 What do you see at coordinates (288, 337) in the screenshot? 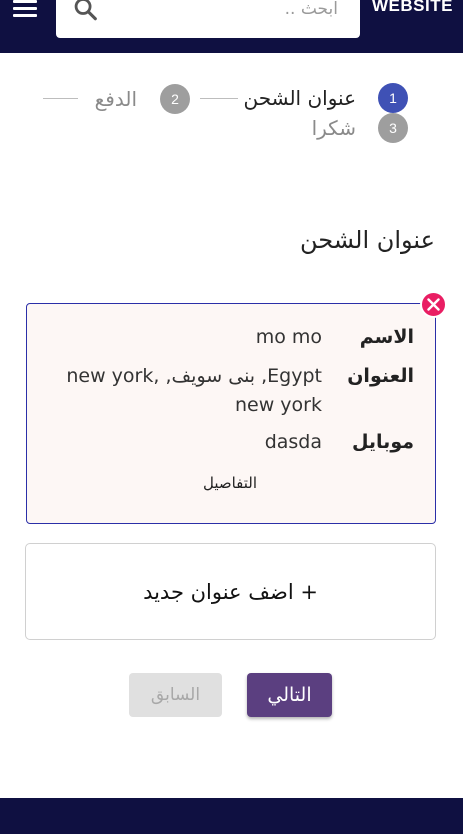
I see `name-value: mo mo` at bounding box center [288, 337].